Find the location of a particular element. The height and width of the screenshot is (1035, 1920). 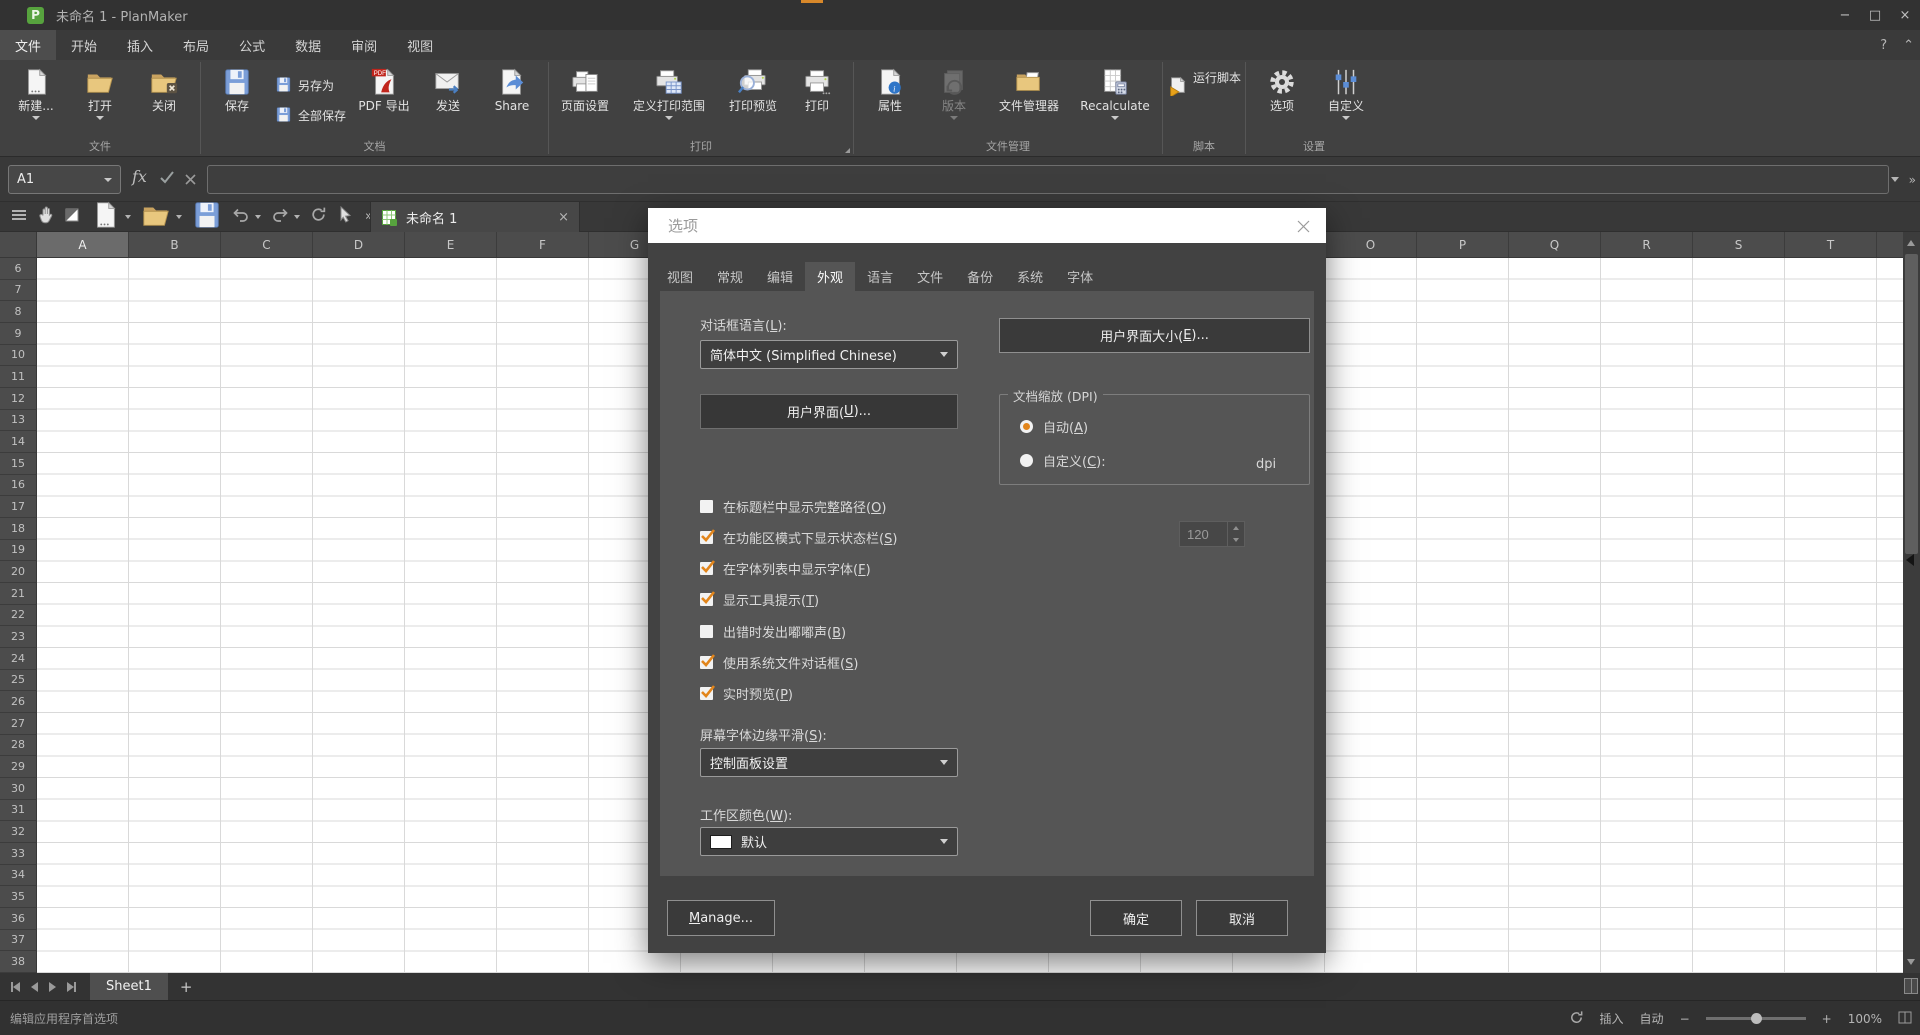

column-header-Q: Q is located at coordinates (1555, 244).